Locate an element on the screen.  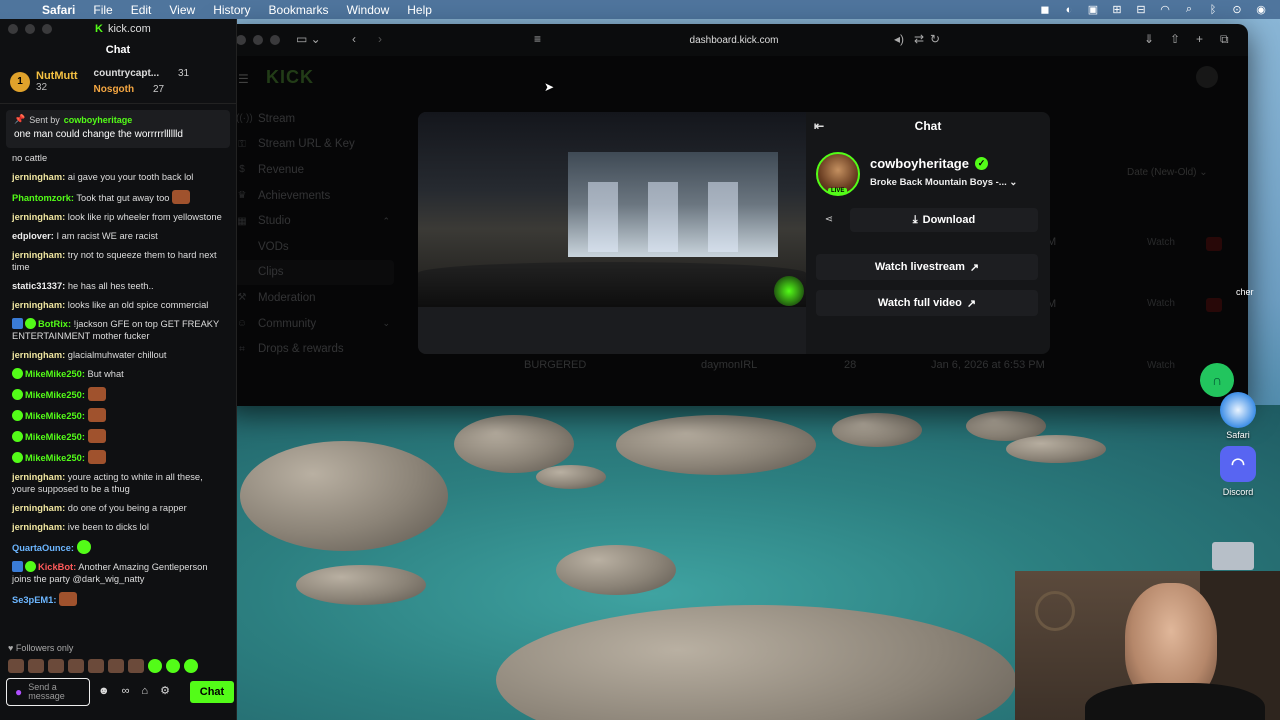
menu-view: View is located at coordinates (182, 10).